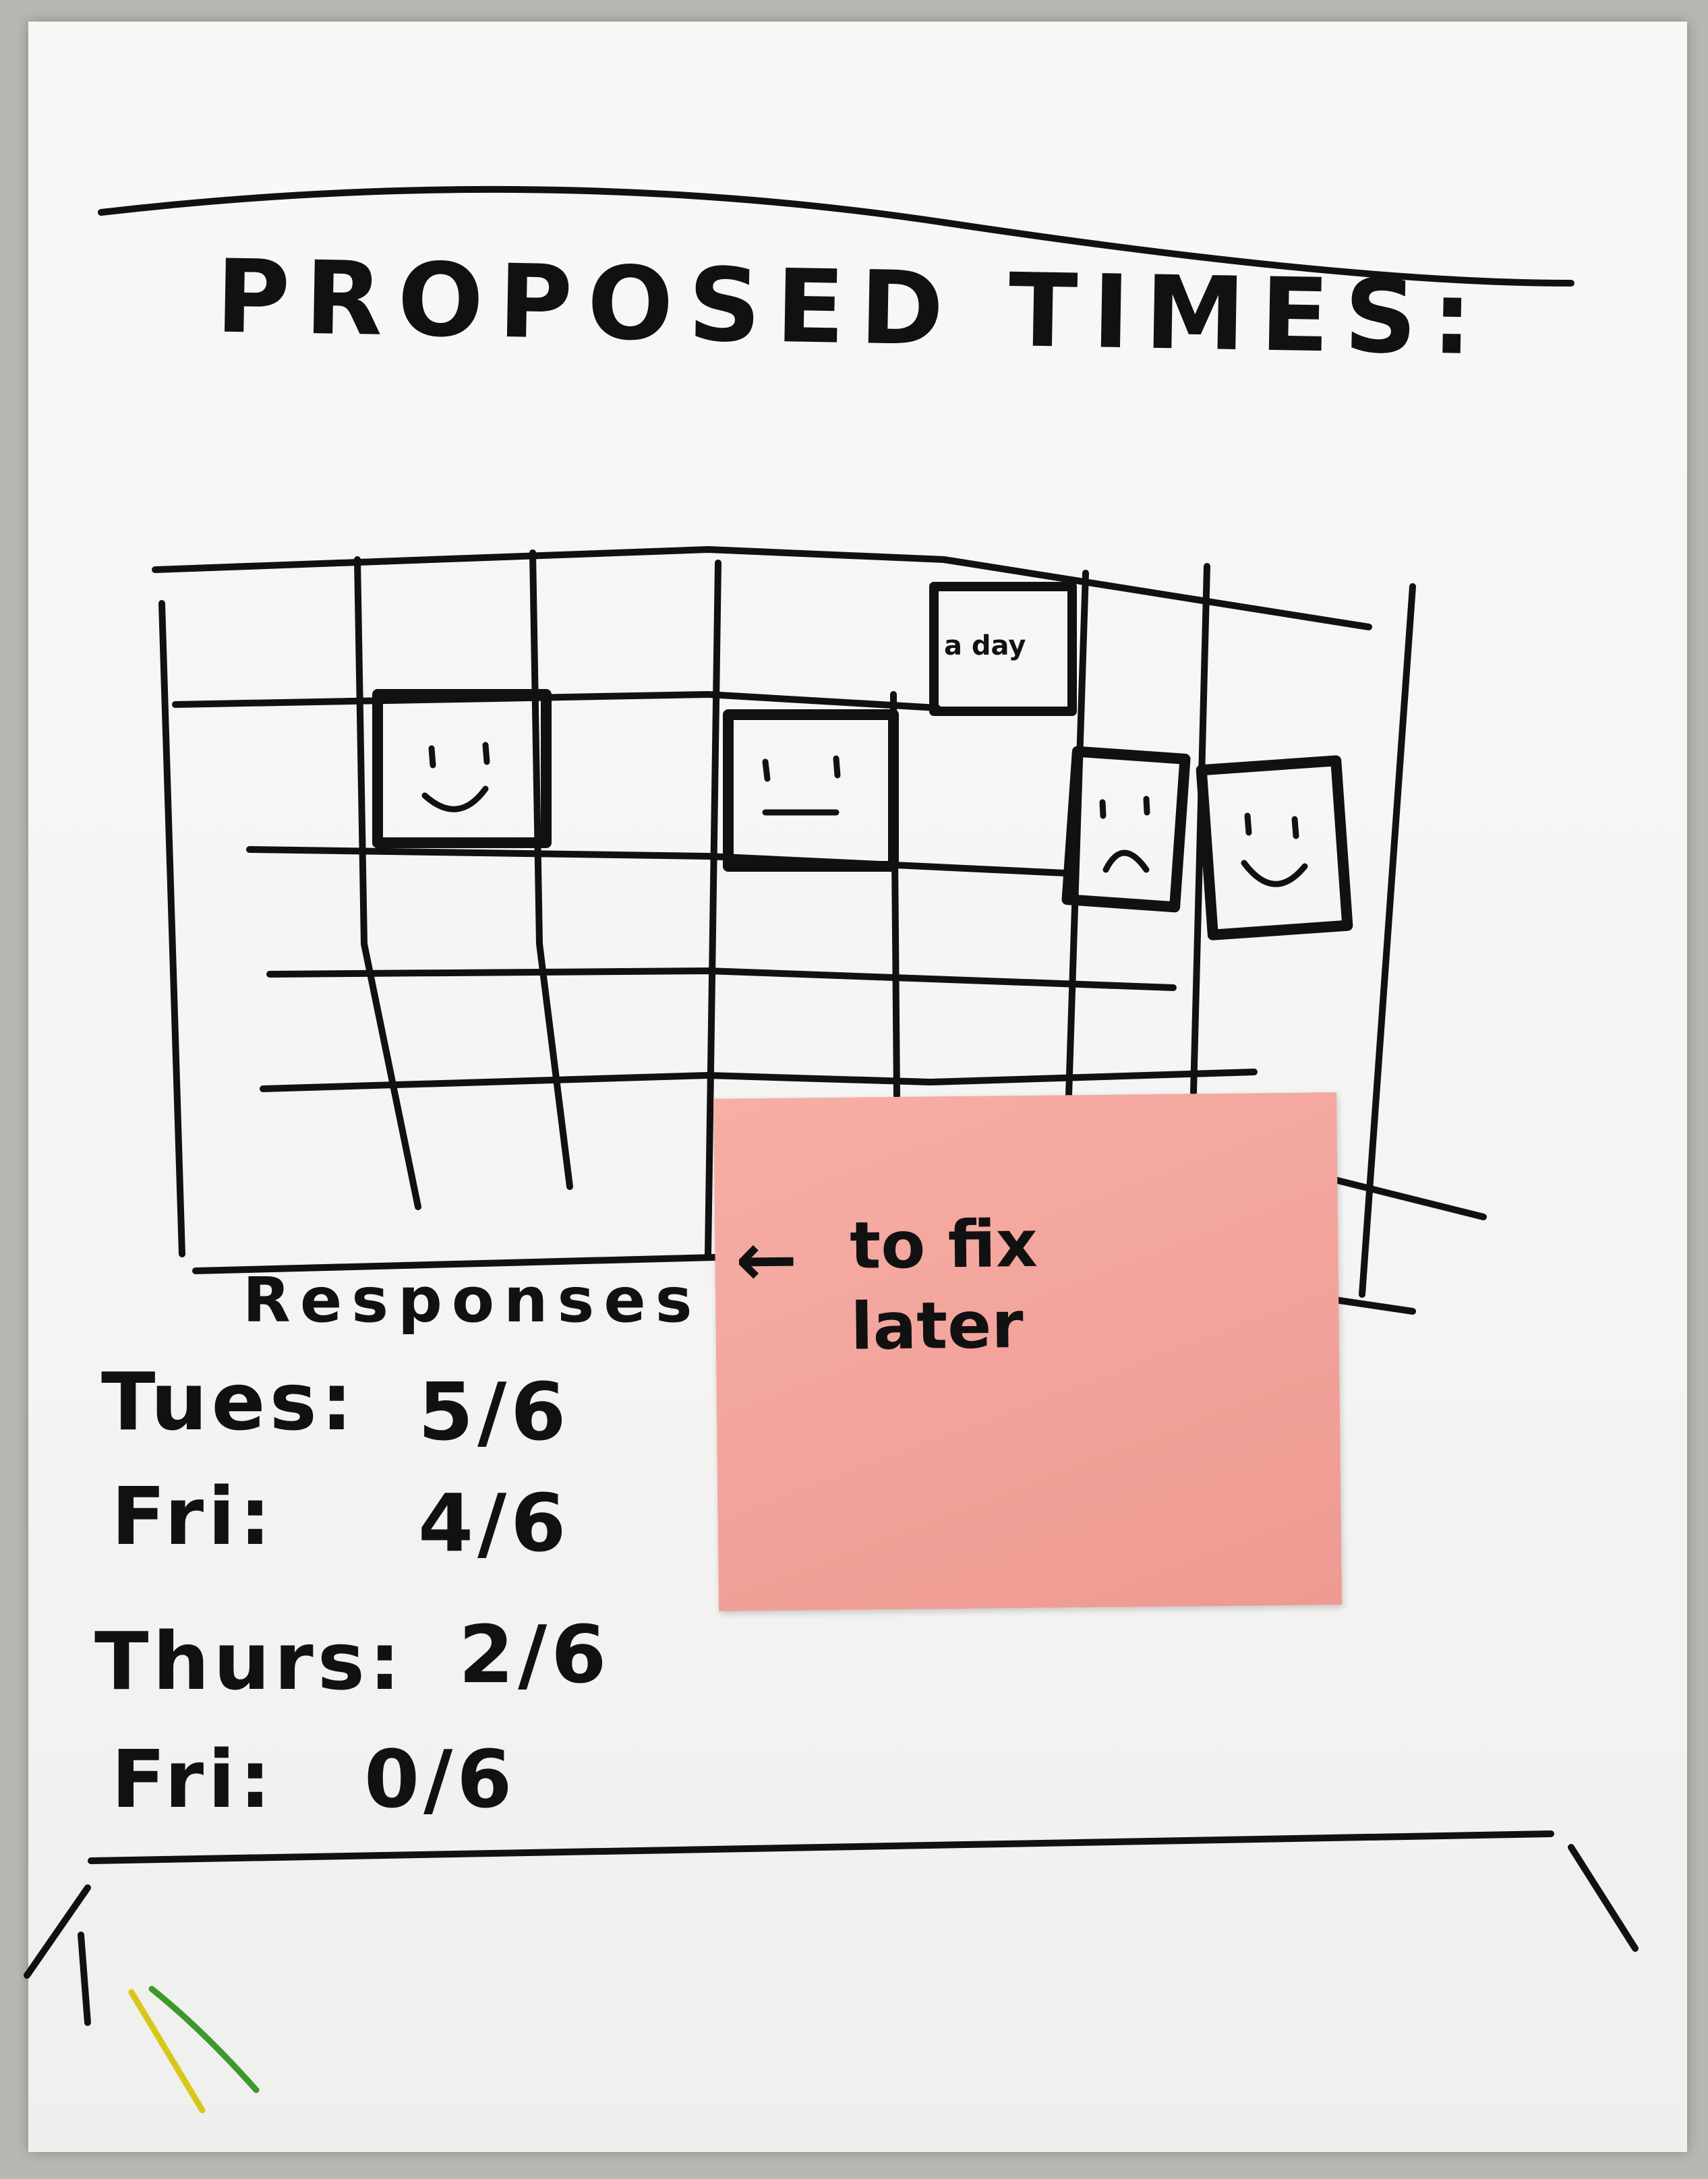 The height and width of the screenshot is (2179, 1708). I want to click on sticky-note: ← to fix later, so click(1027, 1351).